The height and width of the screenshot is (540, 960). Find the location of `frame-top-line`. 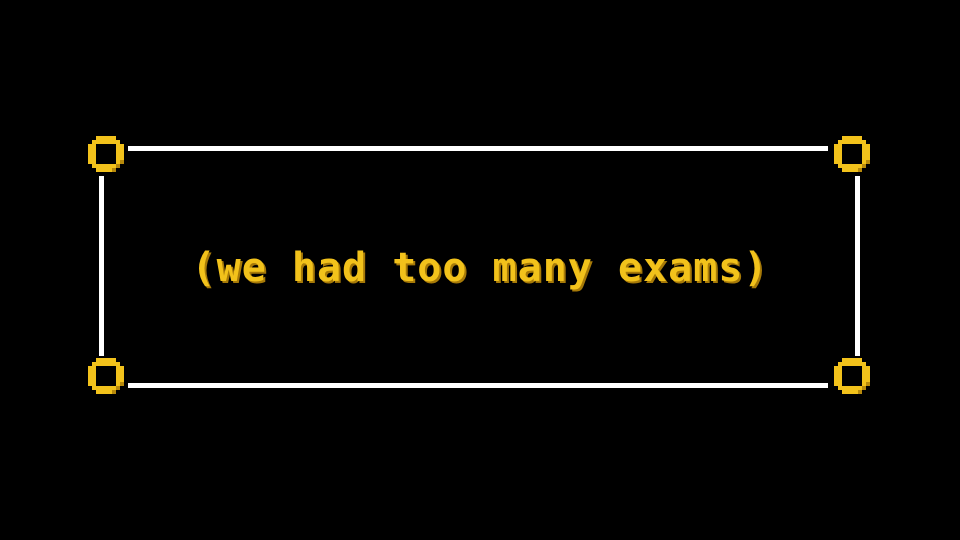

frame-top-line is located at coordinates (478, 148).